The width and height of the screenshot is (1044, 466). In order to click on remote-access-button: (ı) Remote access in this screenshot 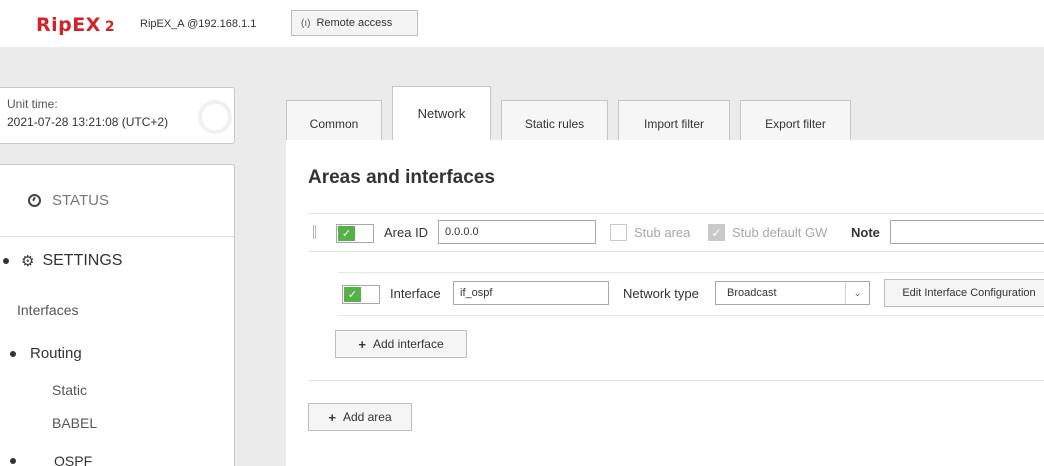, I will do `click(354, 23)`.